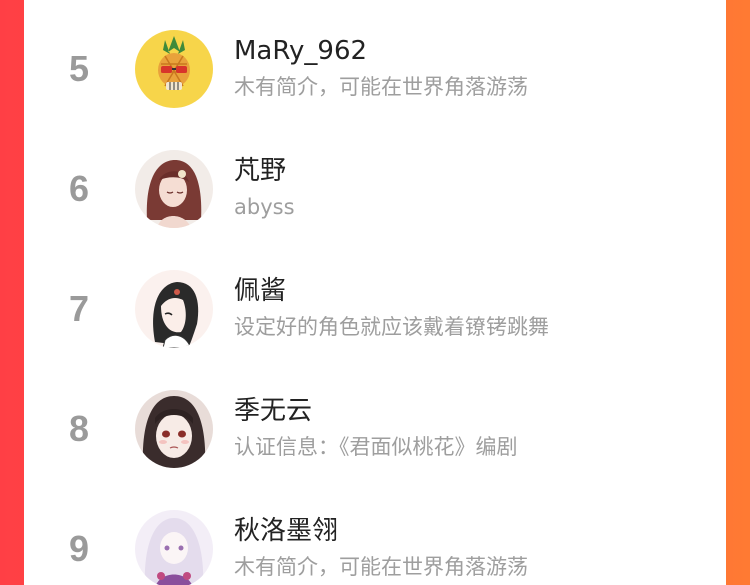  I want to click on rank-number: 9, so click(79, 548).